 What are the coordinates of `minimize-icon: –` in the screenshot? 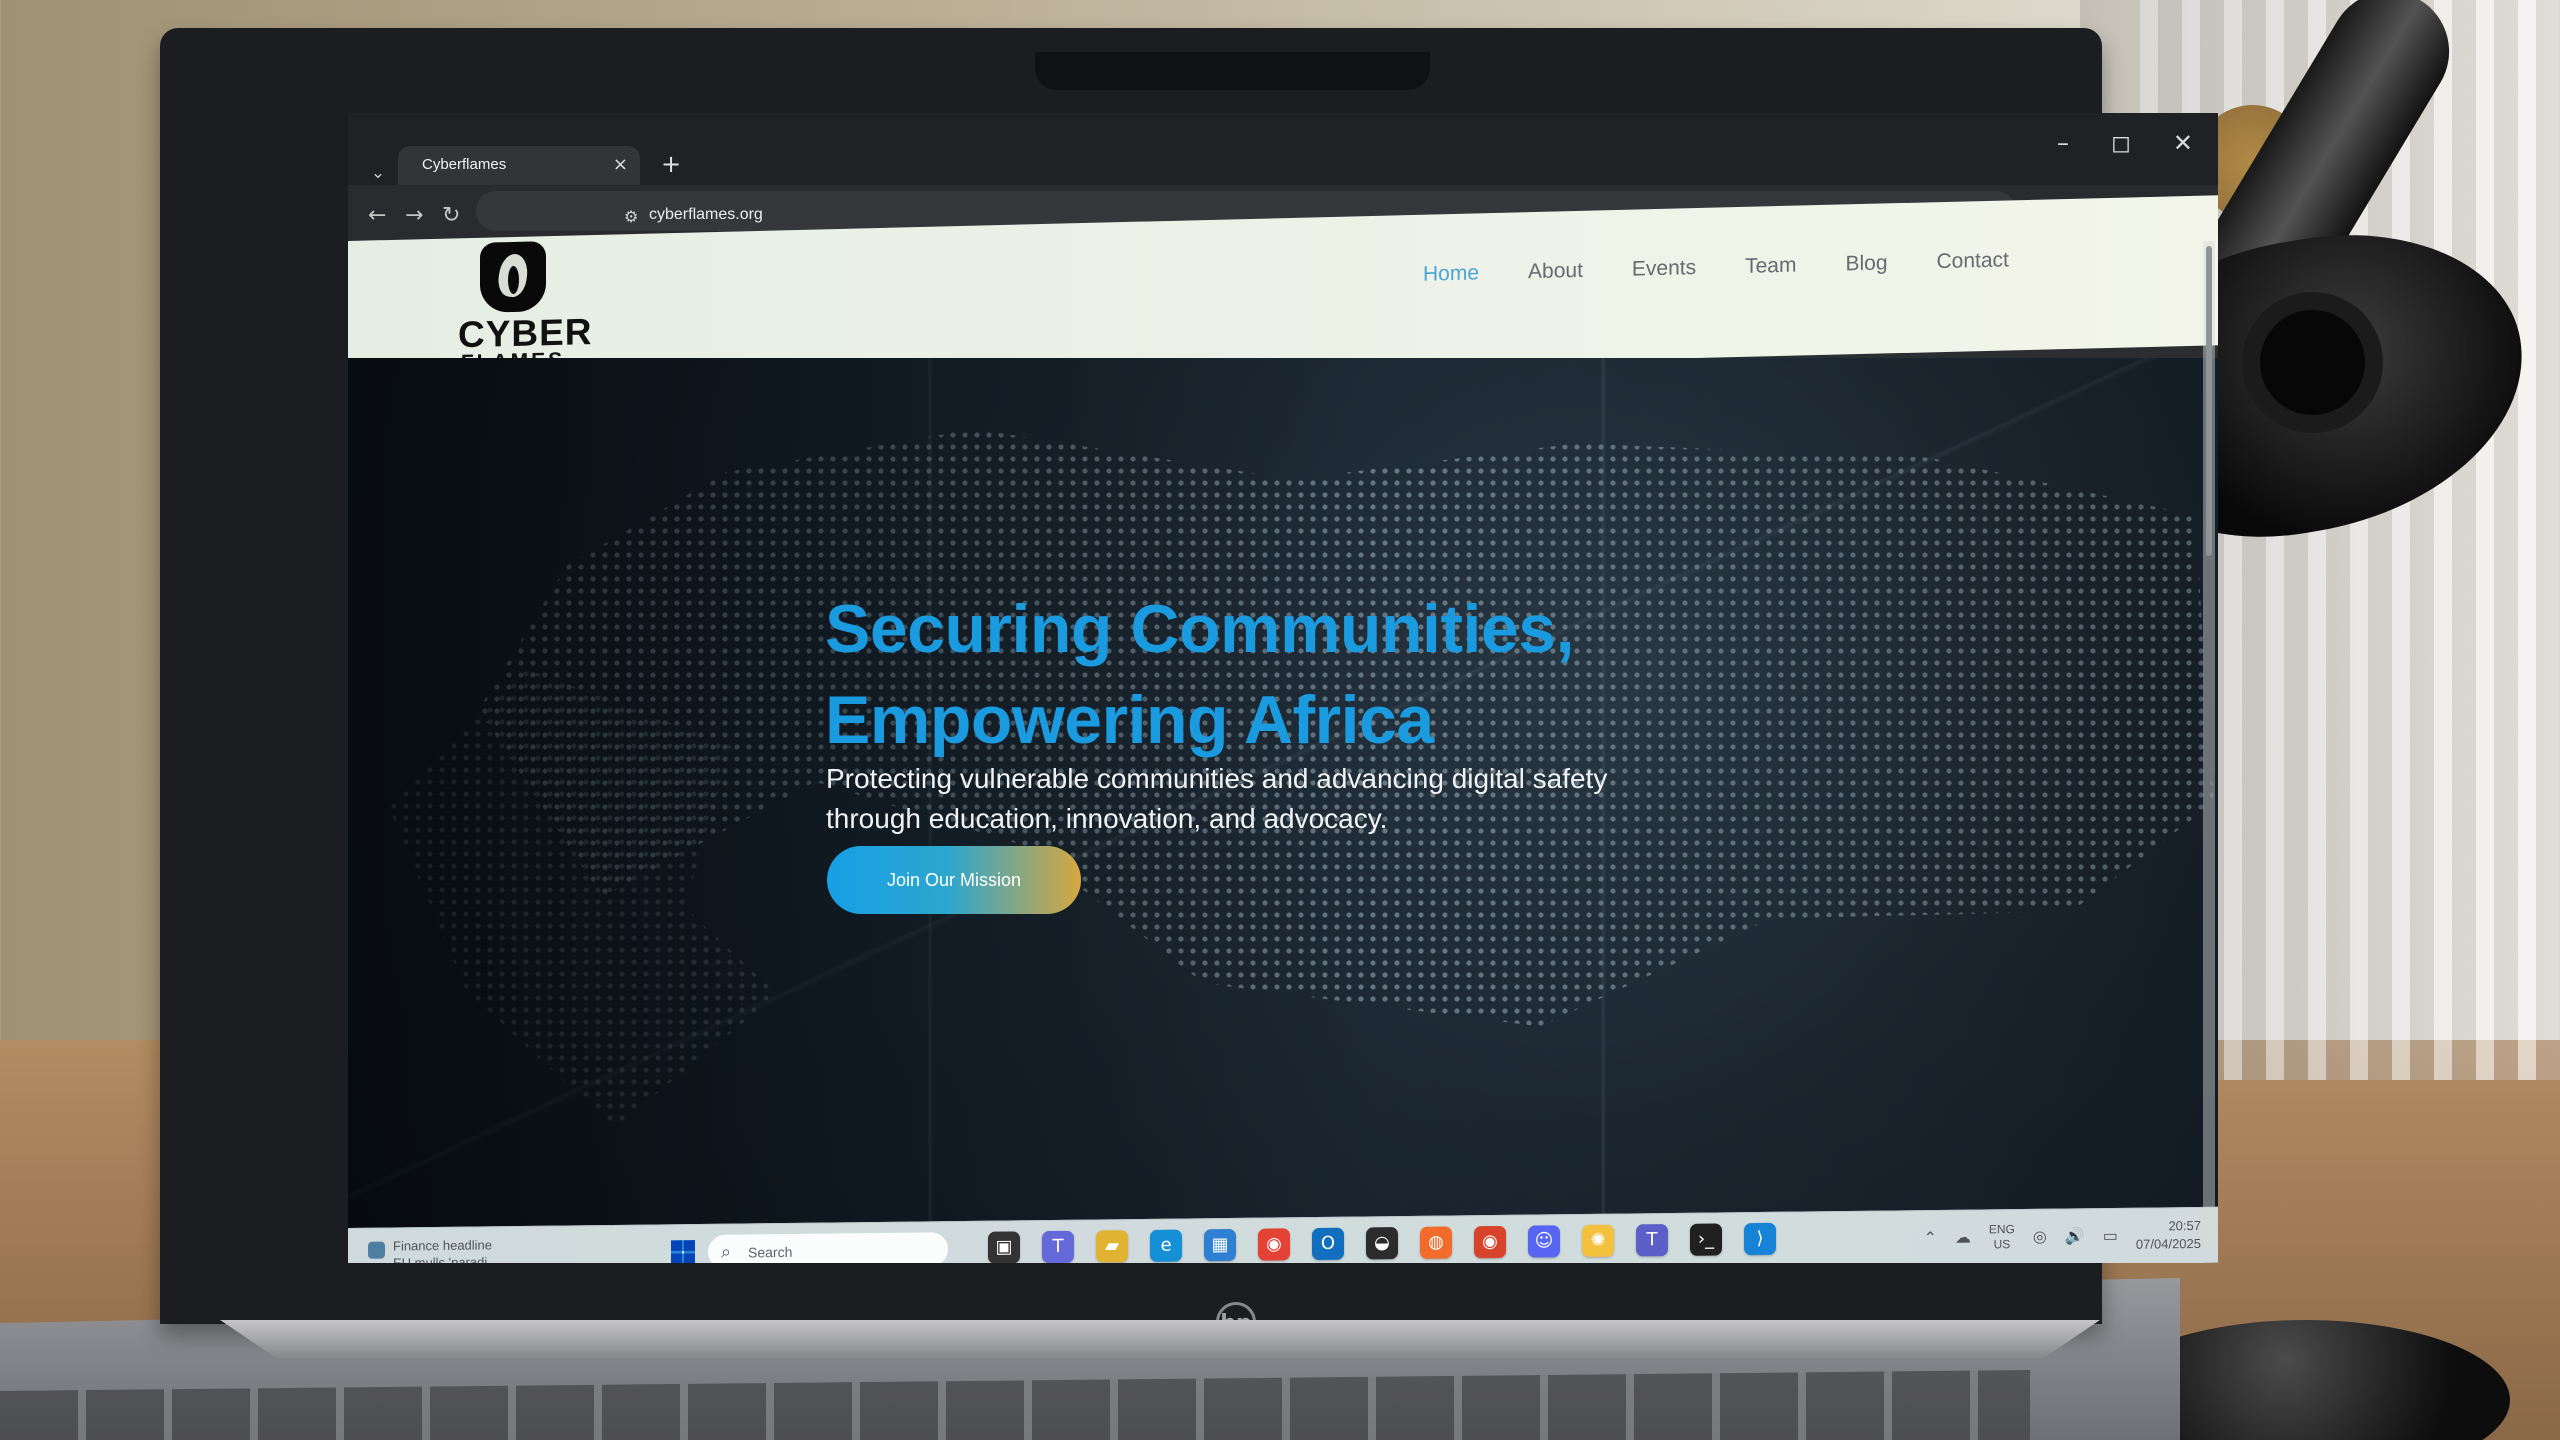 It's located at (2063, 143).